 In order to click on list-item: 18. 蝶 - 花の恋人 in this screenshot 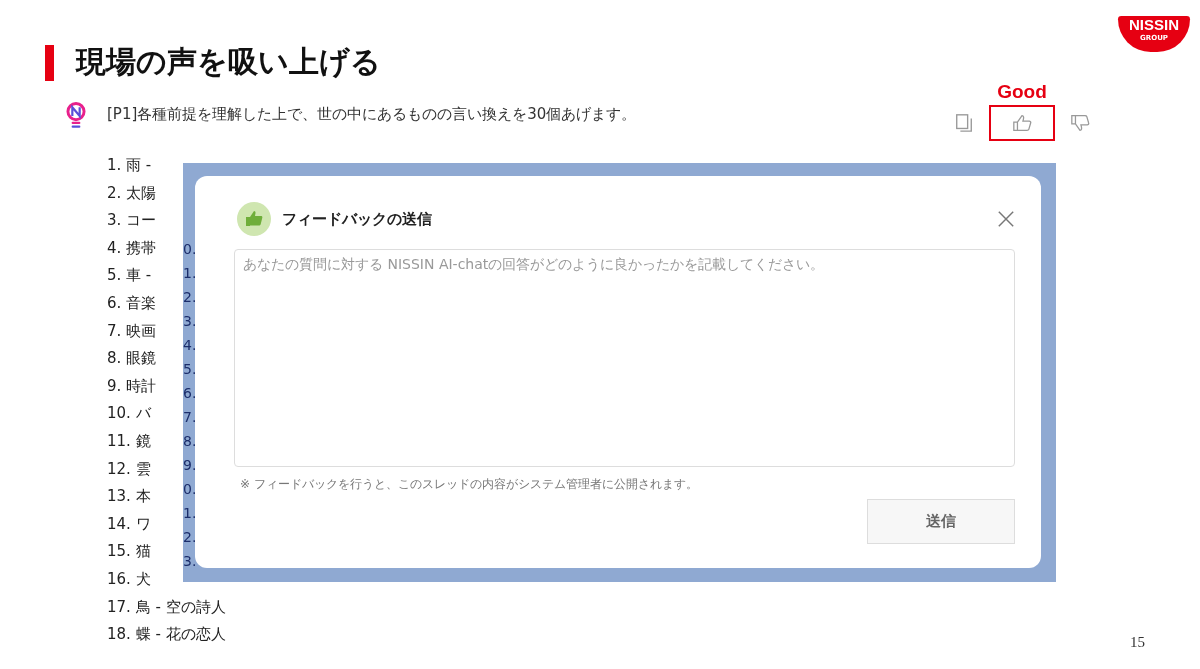, I will do `click(166, 635)`.